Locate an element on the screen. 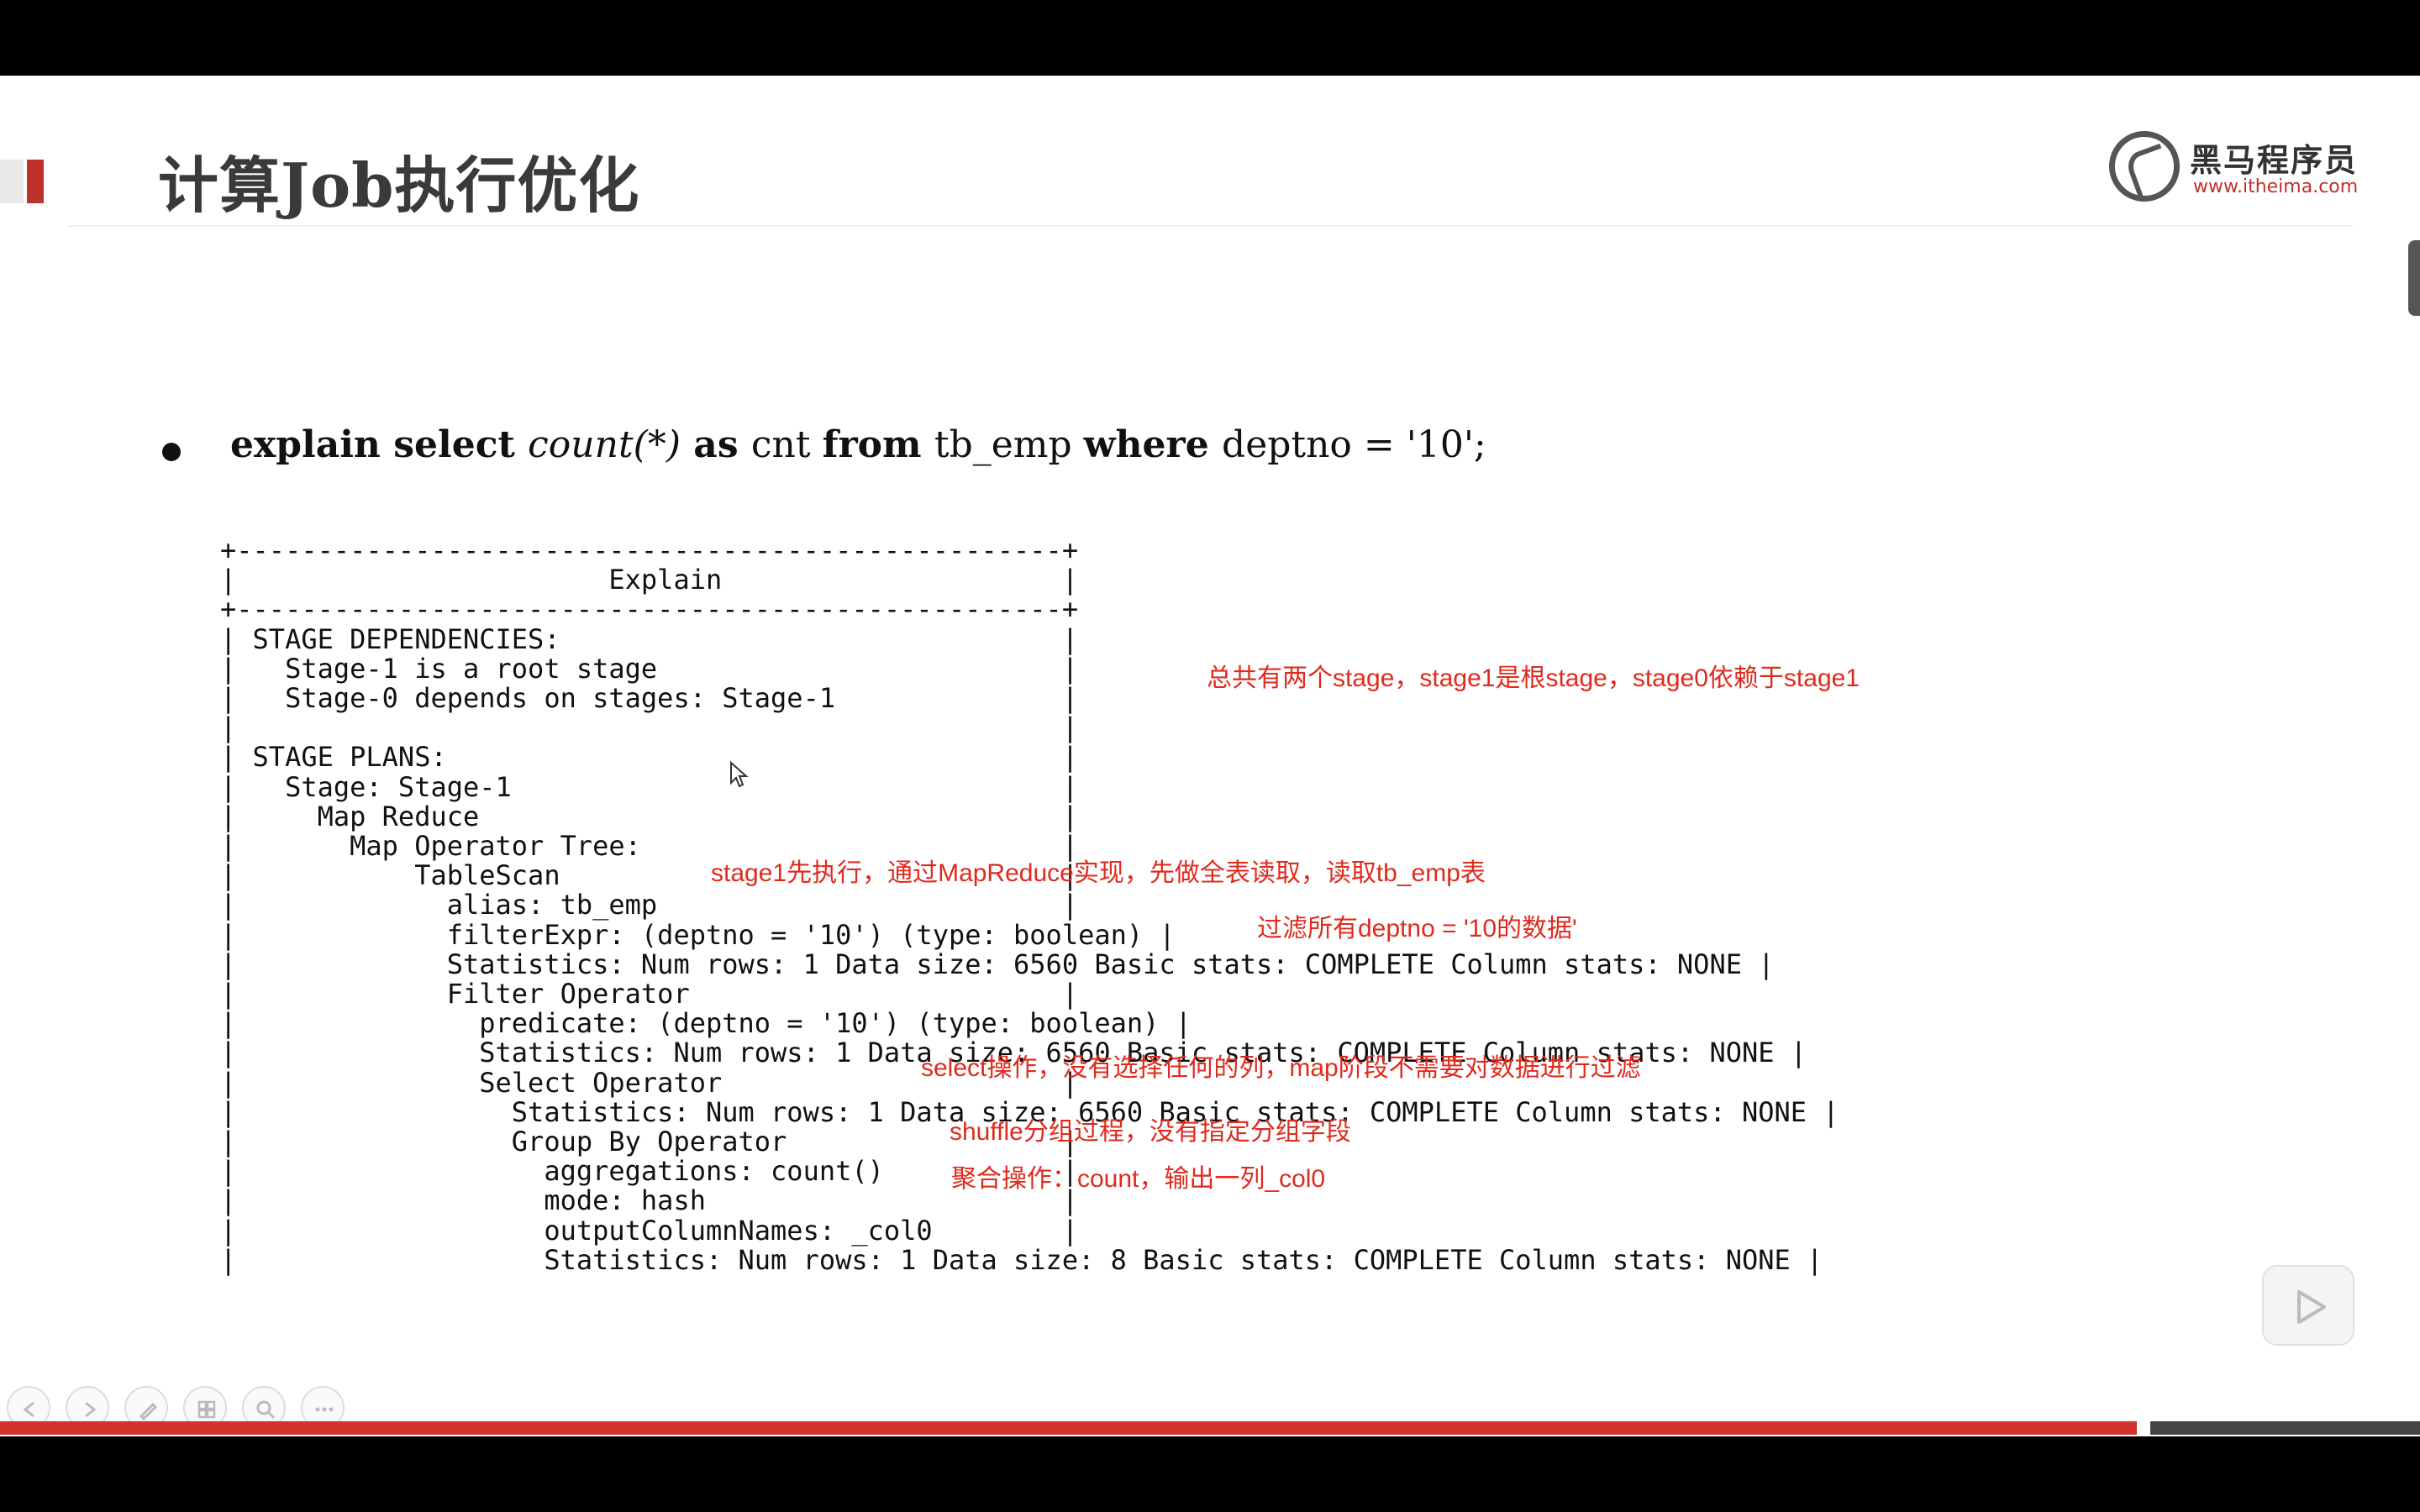 This screenshot has height=1512, width=2420. annotation-select: select操作，没有选择任何的列，map阶段不需要对数据进行过滤 is located at coordinates (1281, 1068).